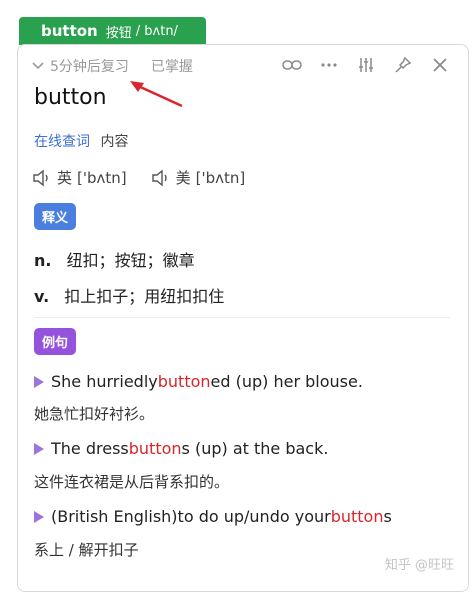 This screenshot has height=607, width=474. I want to click on definition-meaning: 纽扣；按钮；徽章, so click(130, 260).